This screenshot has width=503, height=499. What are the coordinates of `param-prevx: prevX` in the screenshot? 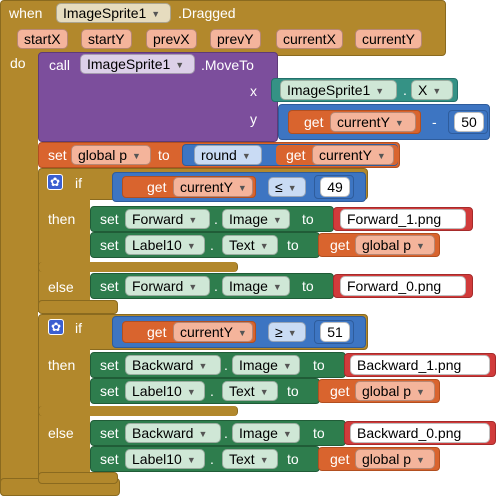 It's located at (171, 39).